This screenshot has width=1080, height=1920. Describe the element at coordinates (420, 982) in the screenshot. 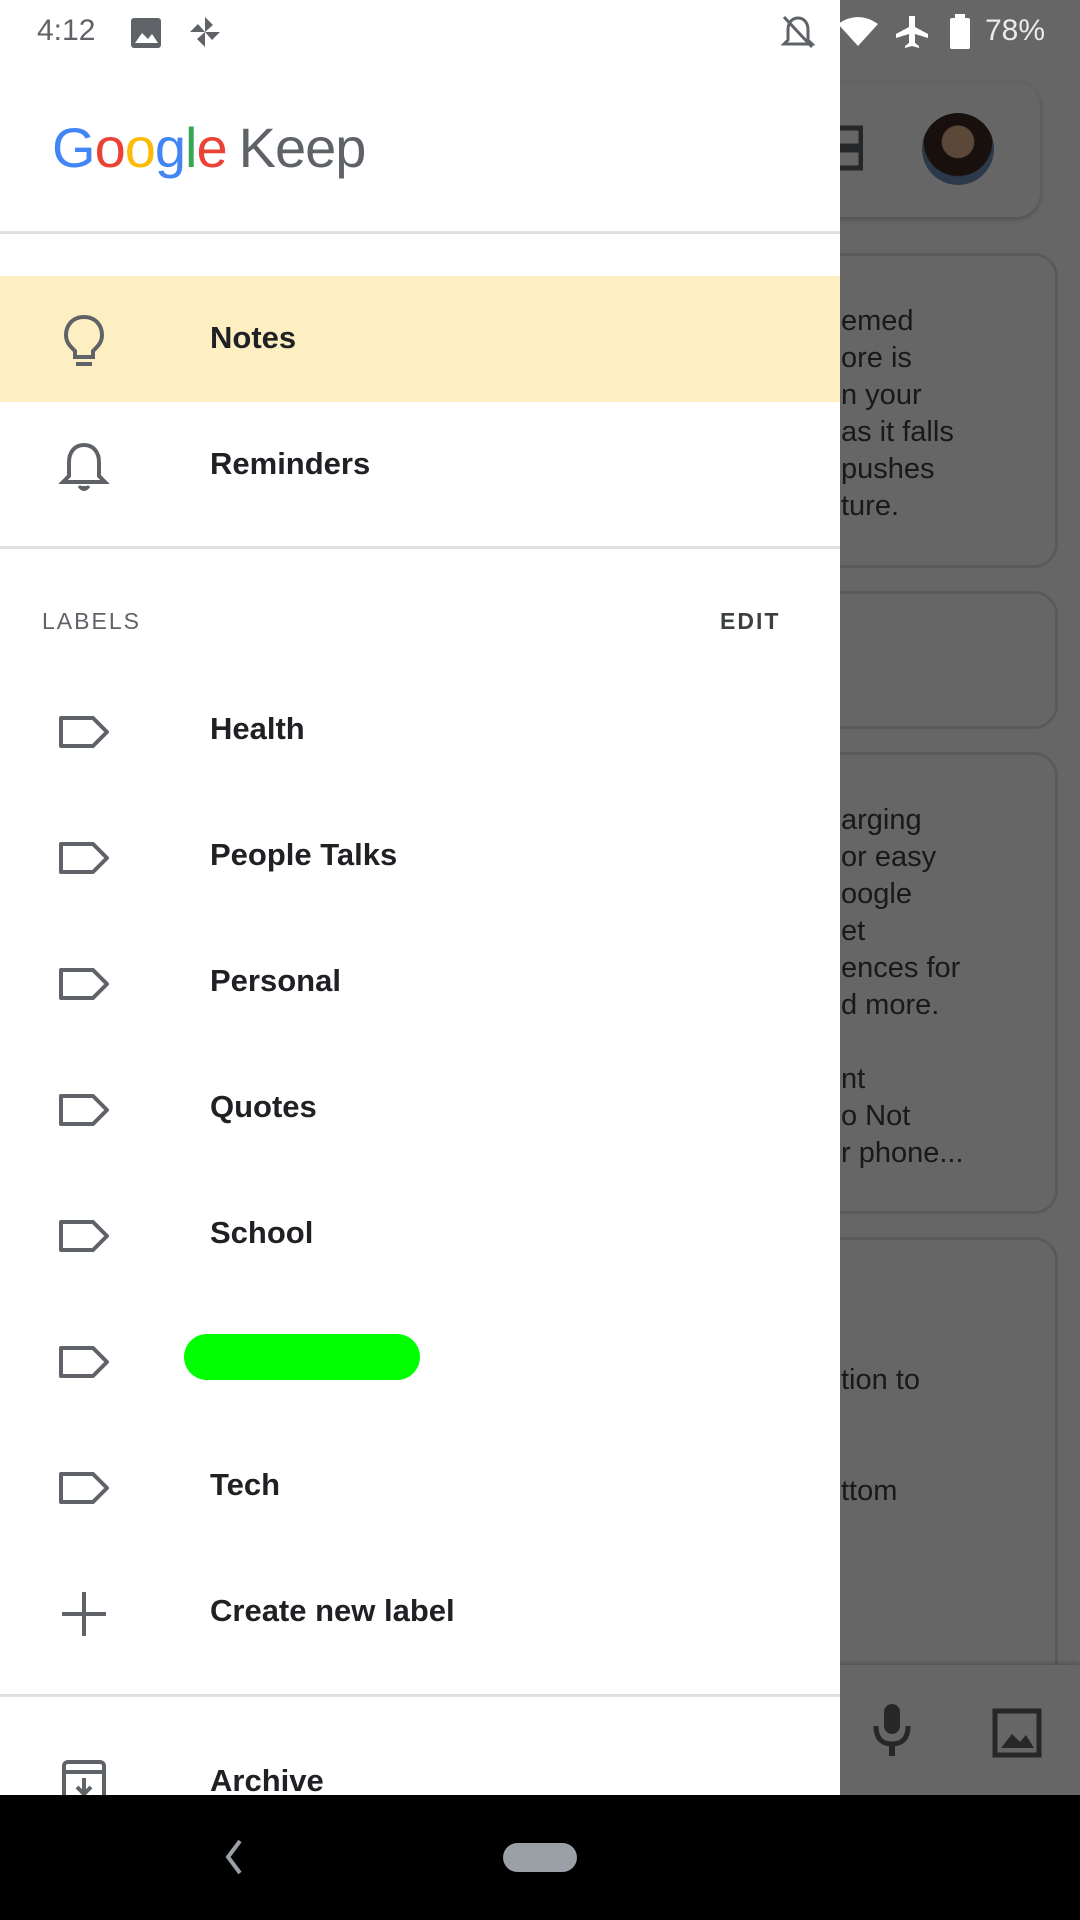

I see `label-item-personal: Personal` at that location.